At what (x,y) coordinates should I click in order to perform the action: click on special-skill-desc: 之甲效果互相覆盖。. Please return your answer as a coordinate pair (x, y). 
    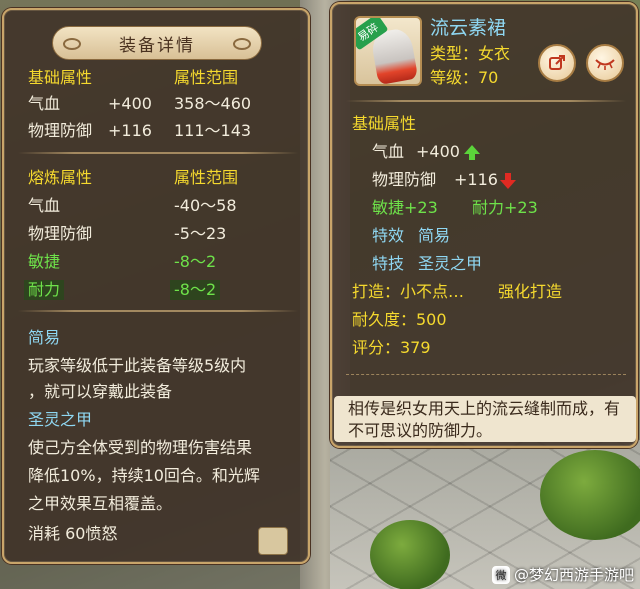
    Looking at the image, I should click on (100, 503).